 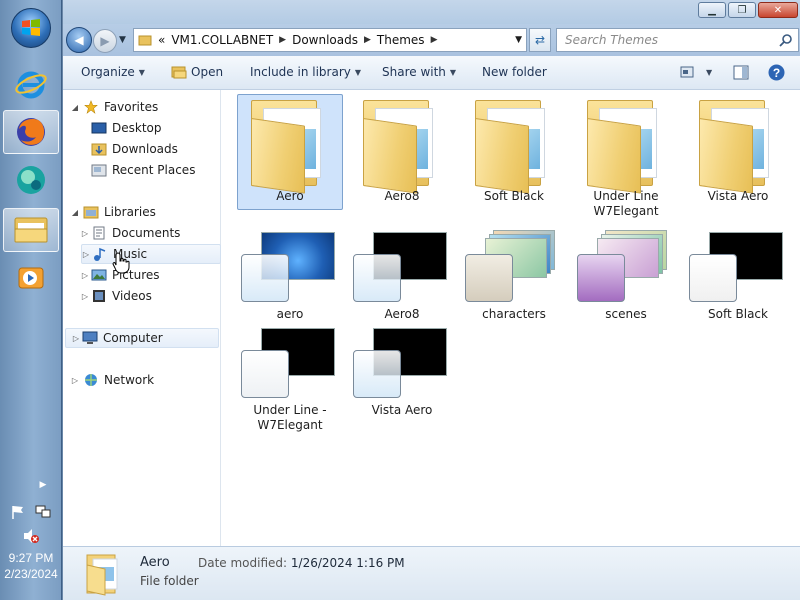 What do you see at coordinates (402, 276) in the screenshot?
I see `theme-file-aero8: Aero8` at bounding box center [402, 276].